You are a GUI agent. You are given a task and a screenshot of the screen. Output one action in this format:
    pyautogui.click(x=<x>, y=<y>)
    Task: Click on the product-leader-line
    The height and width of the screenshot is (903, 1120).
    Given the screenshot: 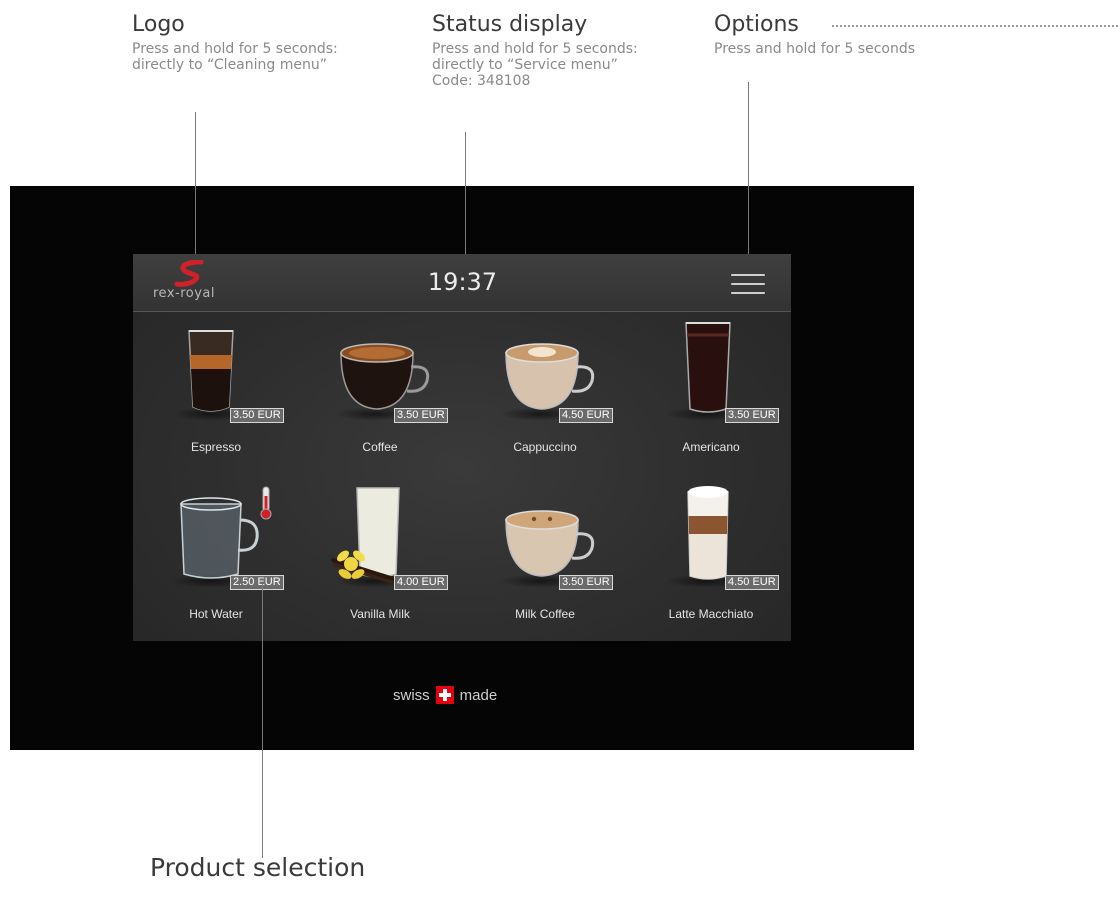 What is the action you would take?
    pyautogui.click(x=262, y=720)
    